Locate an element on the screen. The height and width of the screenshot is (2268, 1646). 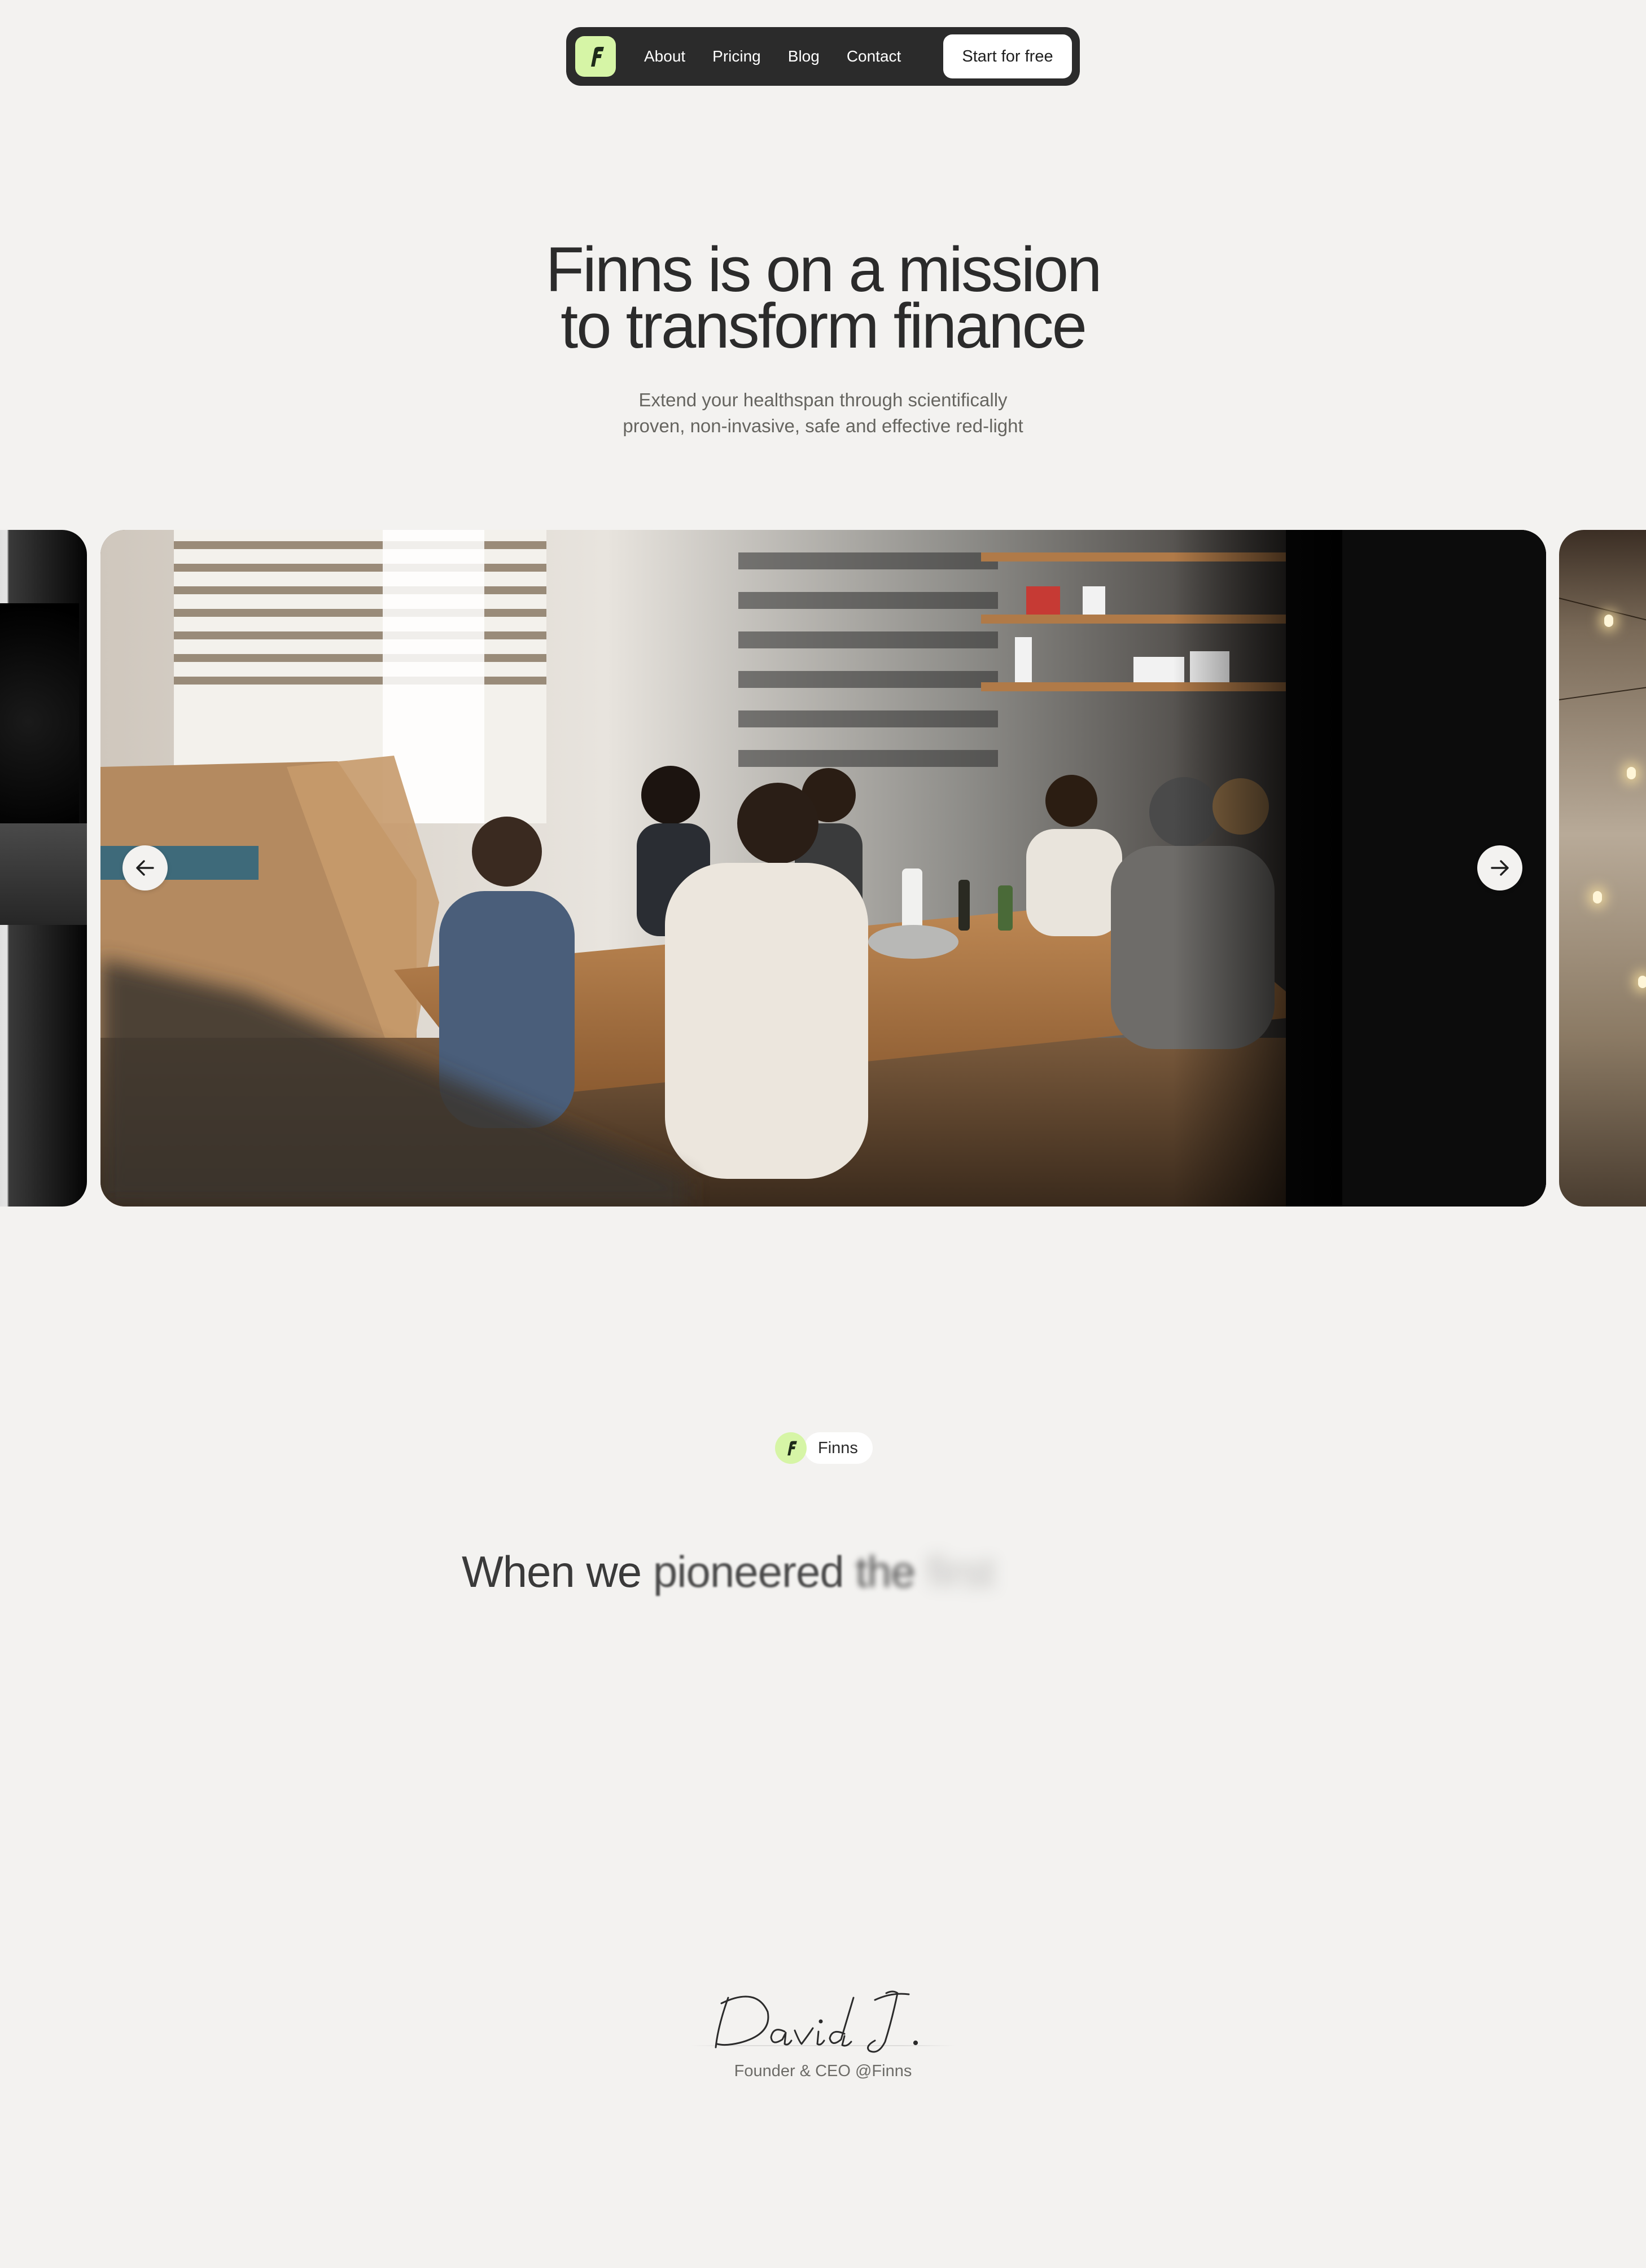
nav-link-about: About is located at coordinates (665, 56).